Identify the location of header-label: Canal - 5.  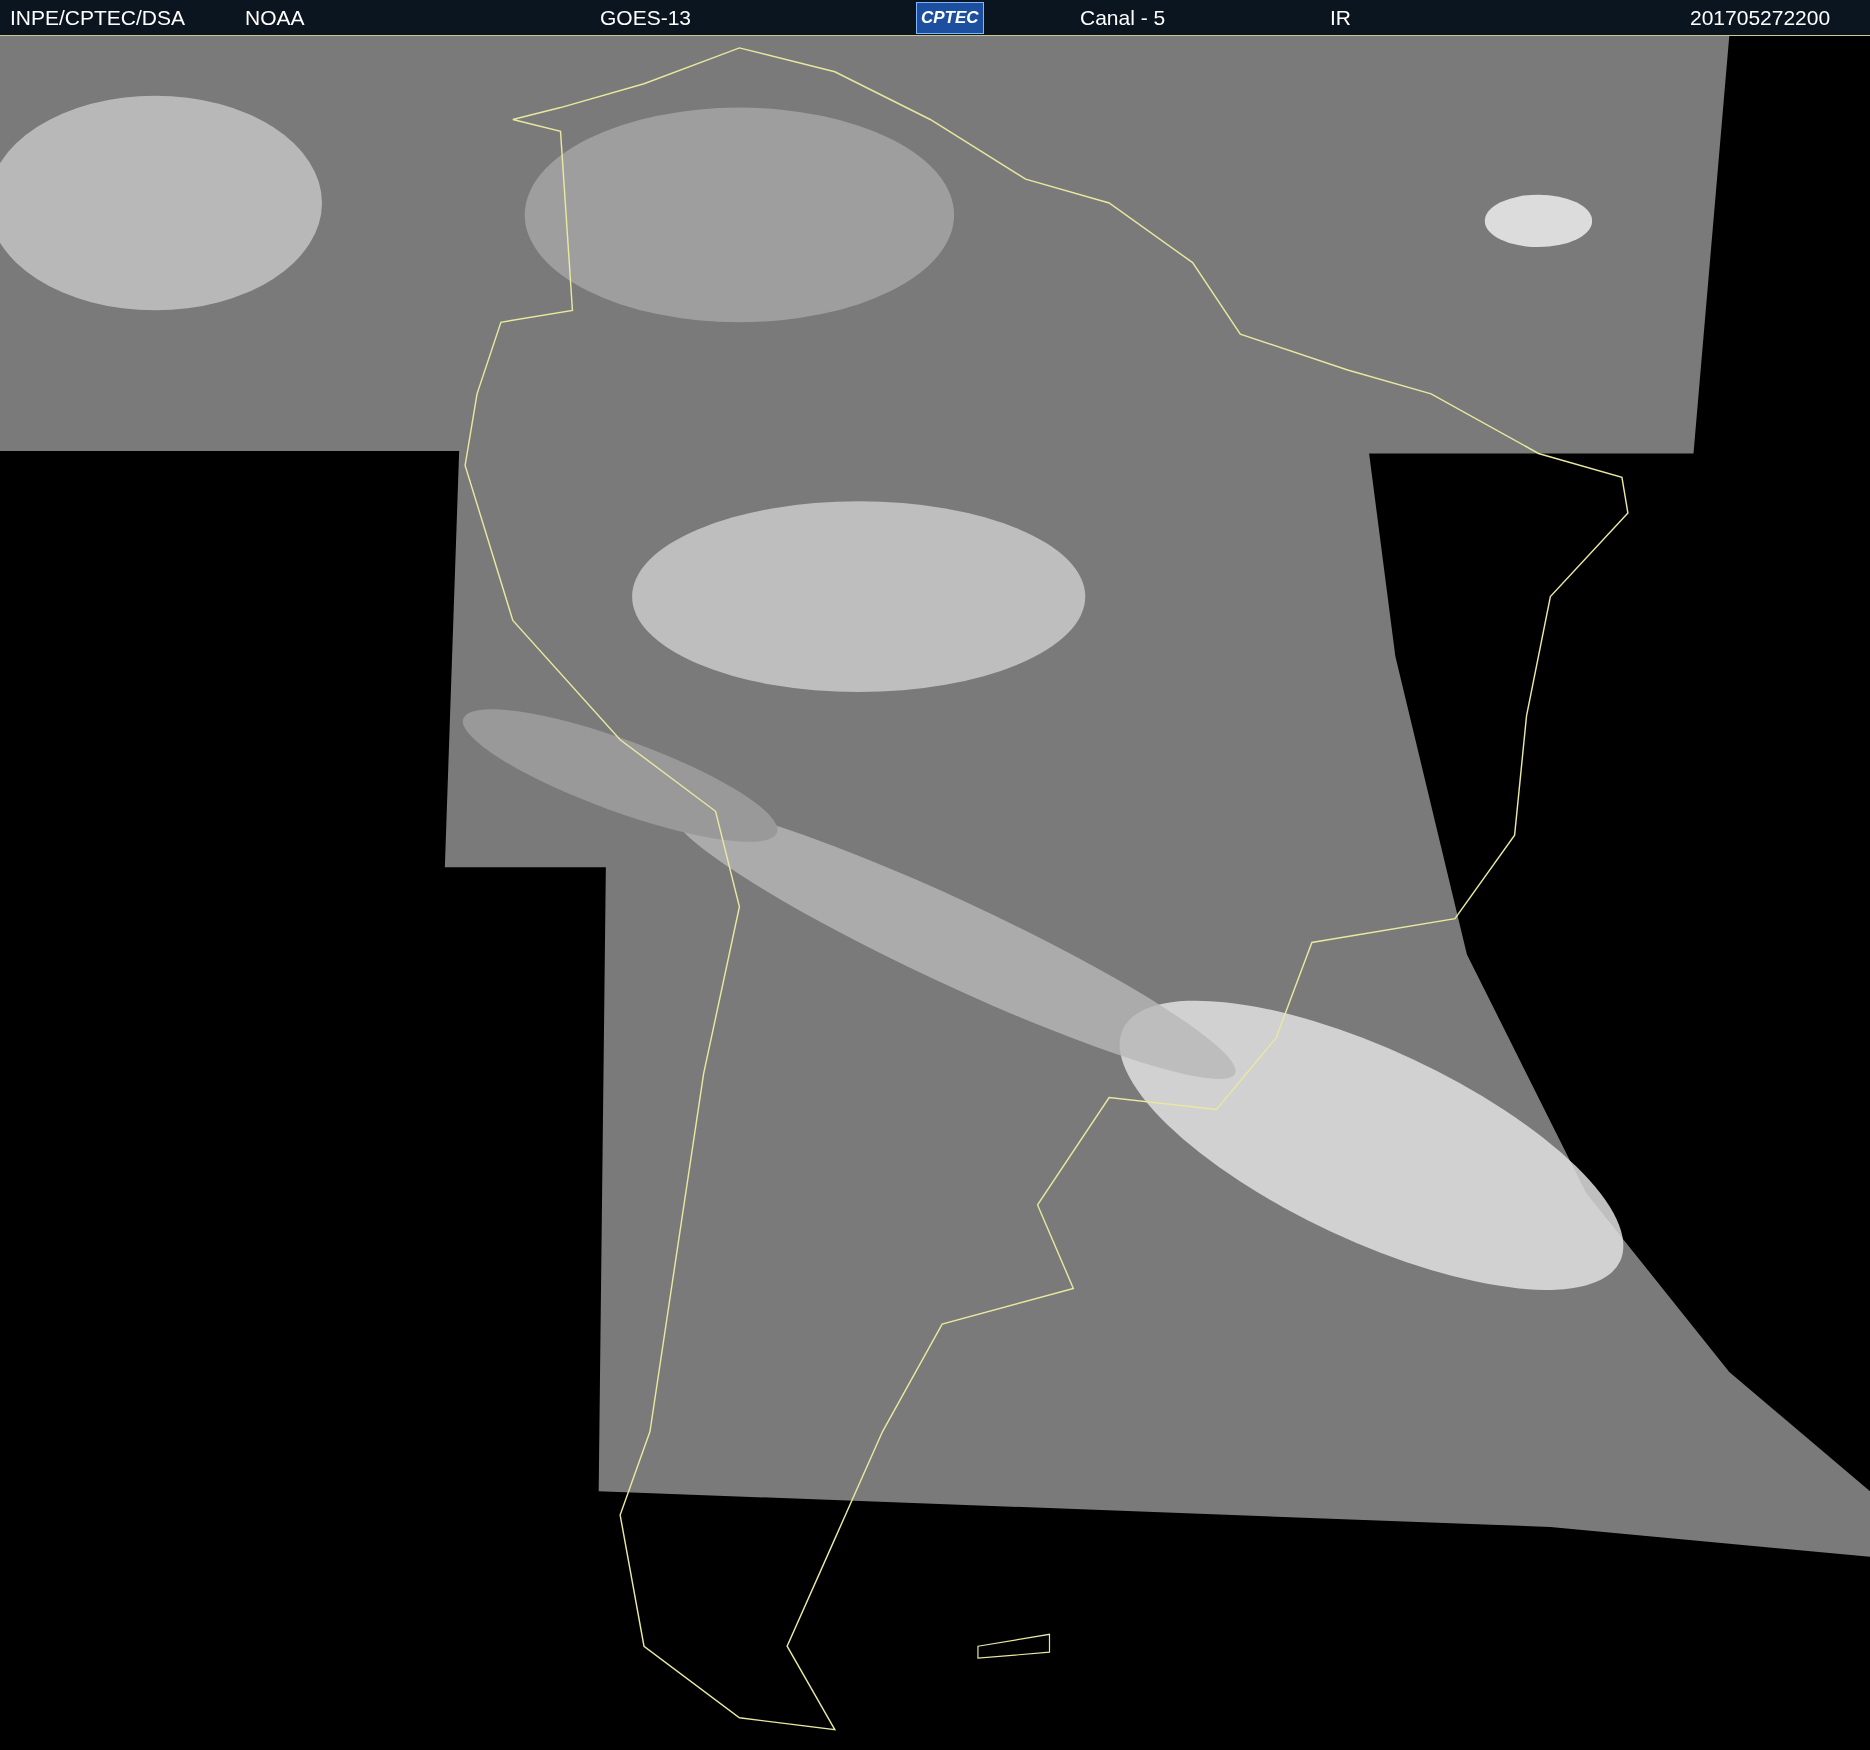
(1123, 17).